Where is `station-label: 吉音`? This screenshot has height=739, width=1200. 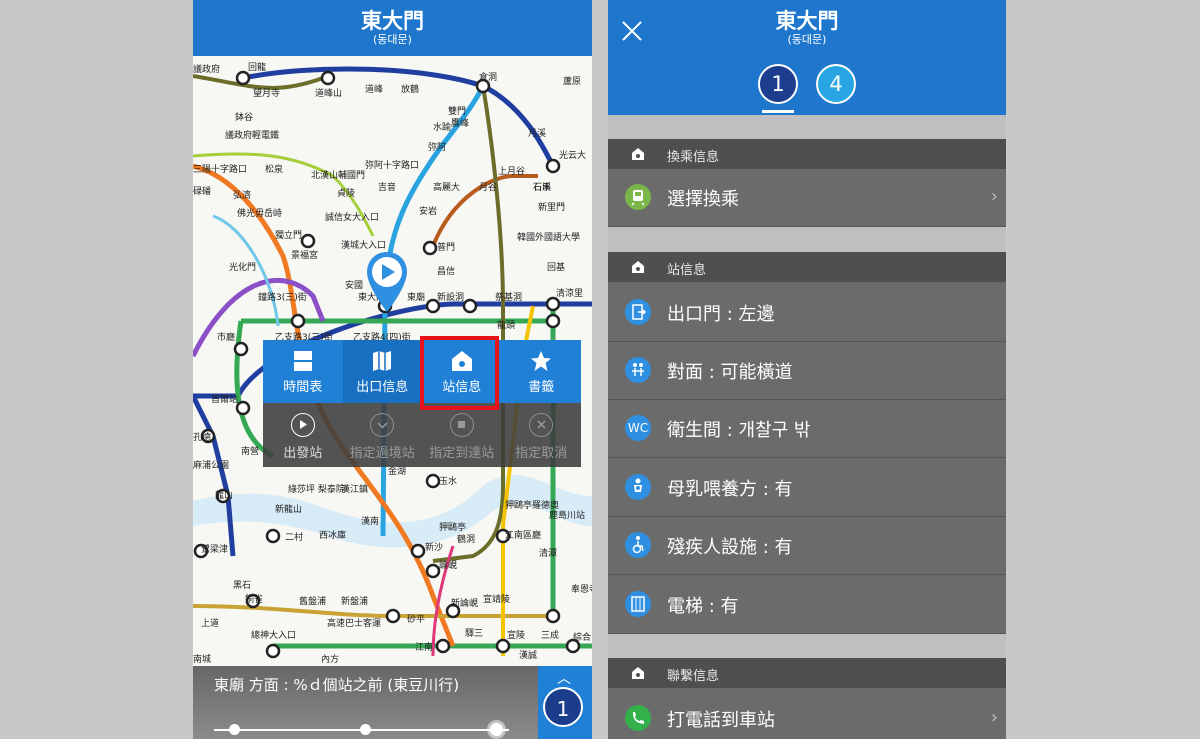 station-label: 吉音 is located at coordinates (387, 187).